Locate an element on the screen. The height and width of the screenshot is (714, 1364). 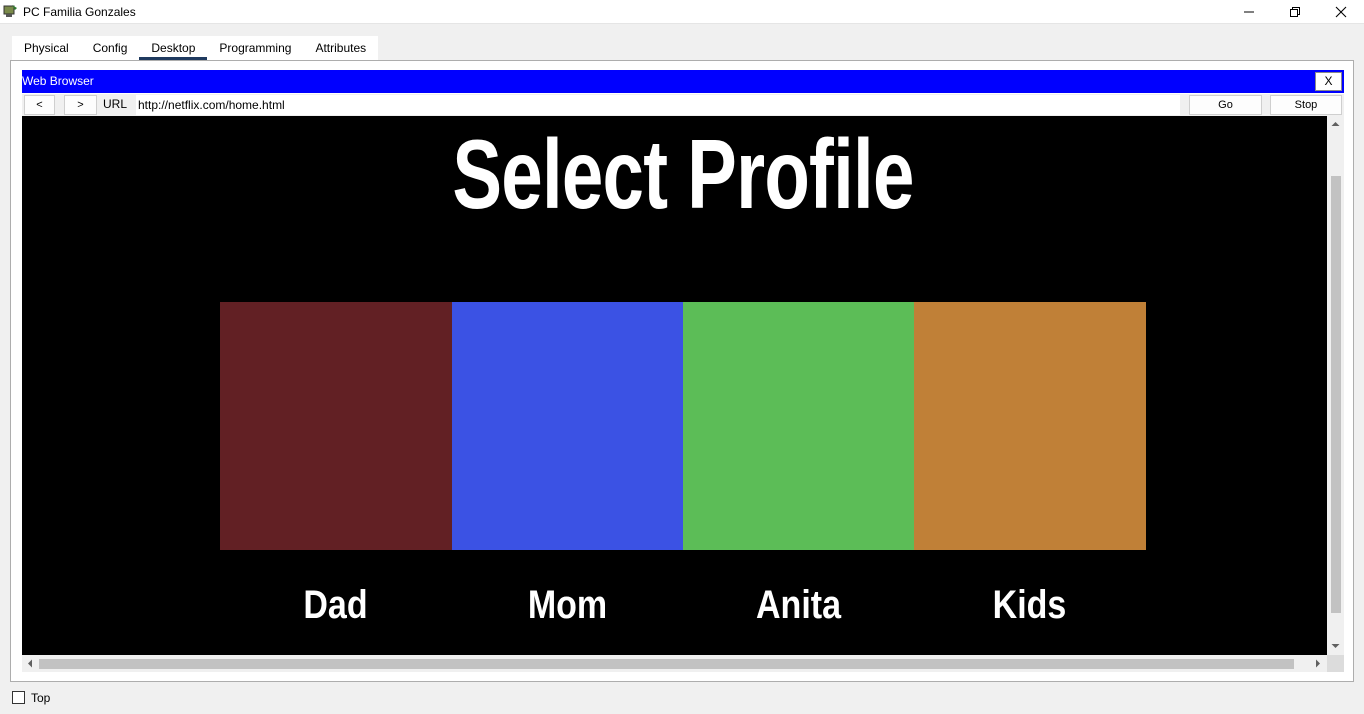
url-input is located at coordinates (658, 105).